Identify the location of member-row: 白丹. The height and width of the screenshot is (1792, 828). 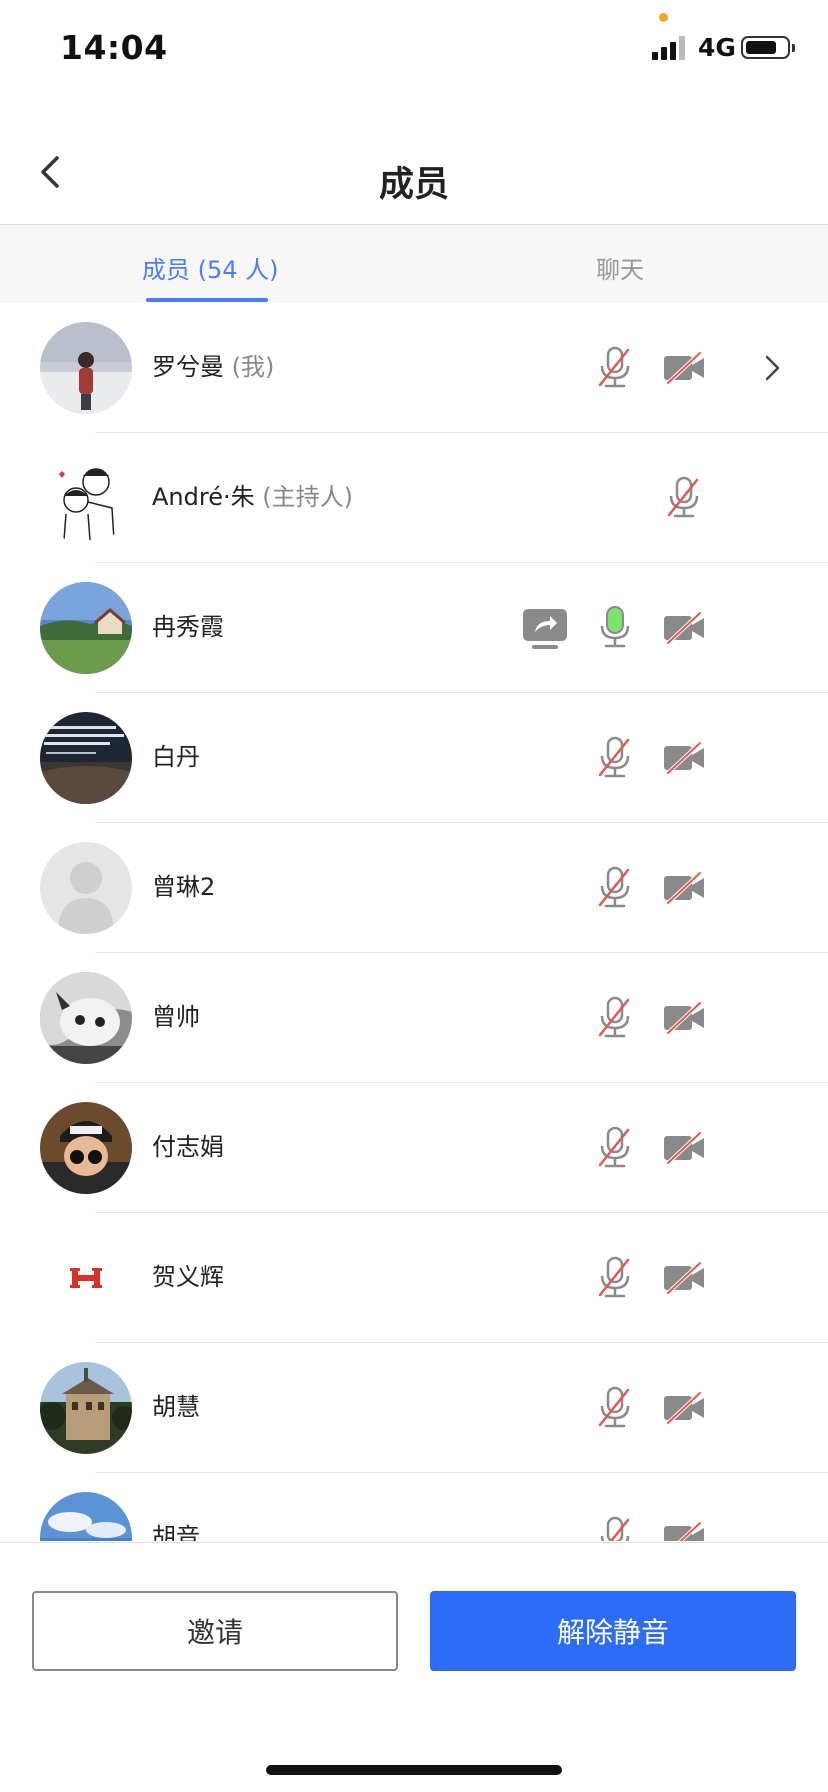
(414, 758).